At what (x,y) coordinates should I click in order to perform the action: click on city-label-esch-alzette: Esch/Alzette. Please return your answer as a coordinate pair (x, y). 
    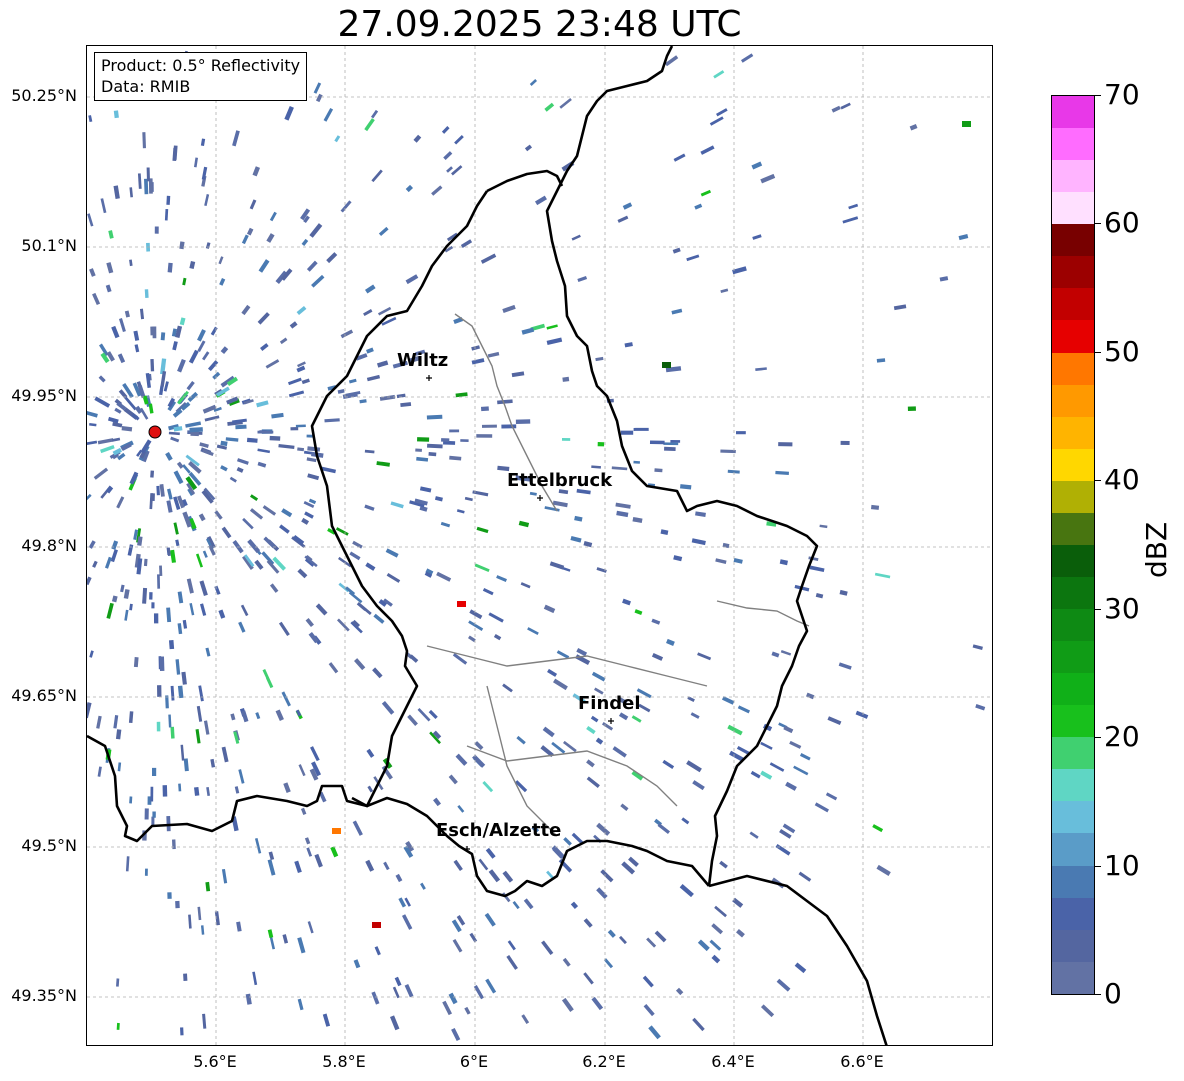
    Looking at the image, I should click on (499, 830).